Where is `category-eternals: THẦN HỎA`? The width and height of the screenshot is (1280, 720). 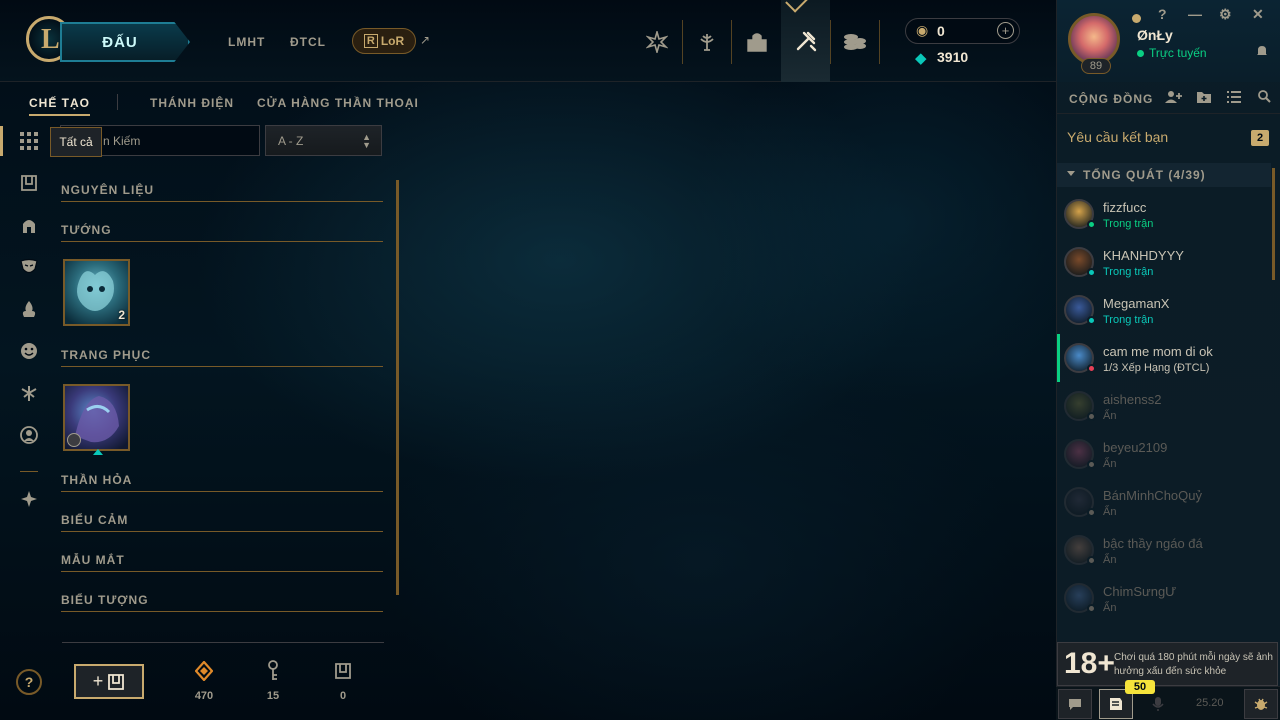
category-eternals: THẦN HỎA is located at coordinates (222, 481).